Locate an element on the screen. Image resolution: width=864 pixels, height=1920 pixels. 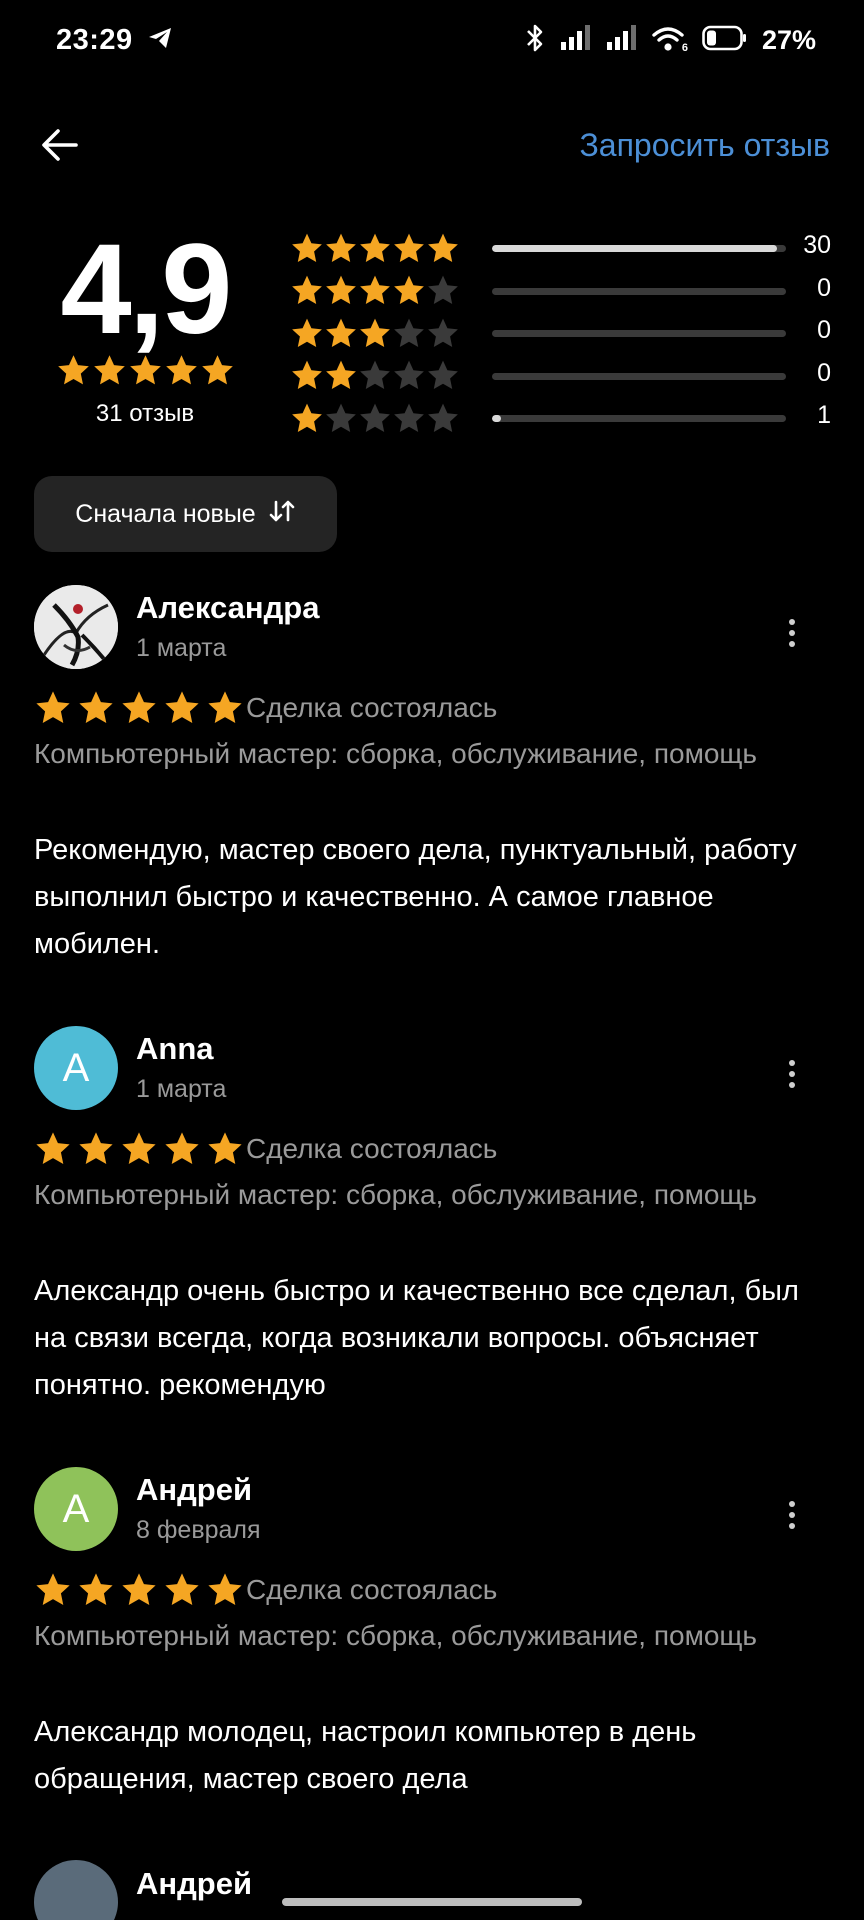
review-author: Александра is located at coordinates (228, 607).